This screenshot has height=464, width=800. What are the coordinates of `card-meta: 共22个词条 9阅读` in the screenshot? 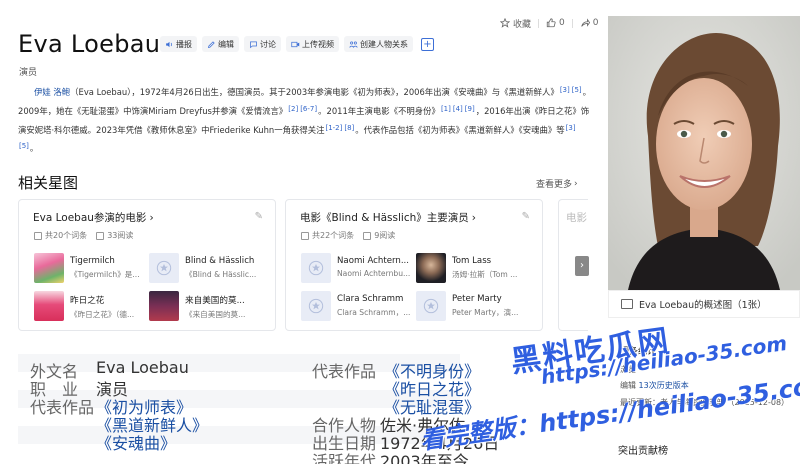 It's located at (348, 235).